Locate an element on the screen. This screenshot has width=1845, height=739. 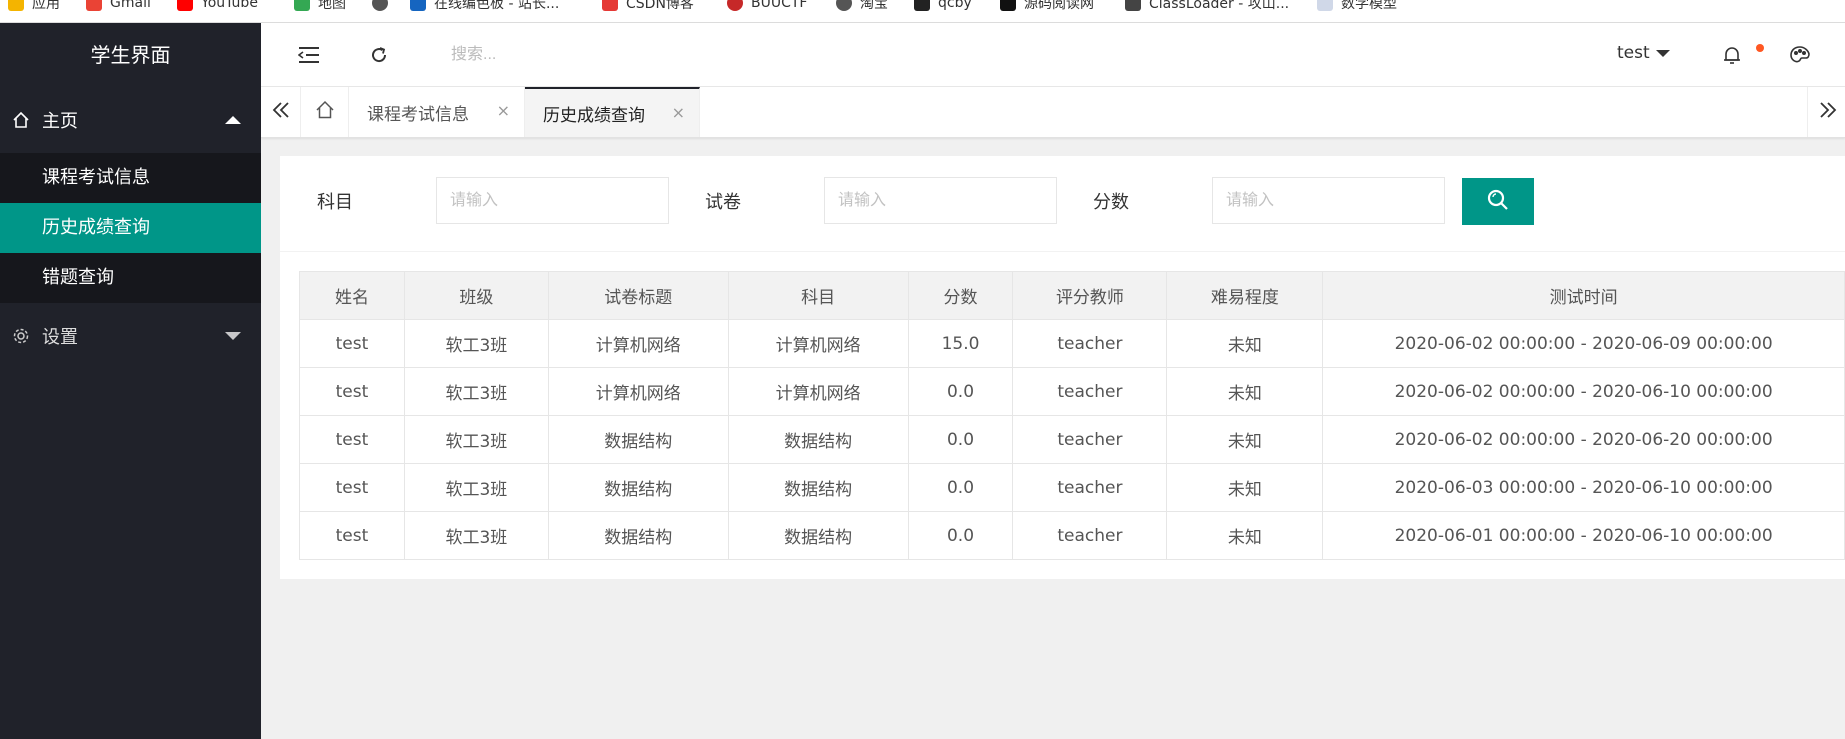
table-header-row: 姓名 班级 试卷标题 科目 分数 评分教师 难易程度 测试时间 is located at coordinates (1072, 295).